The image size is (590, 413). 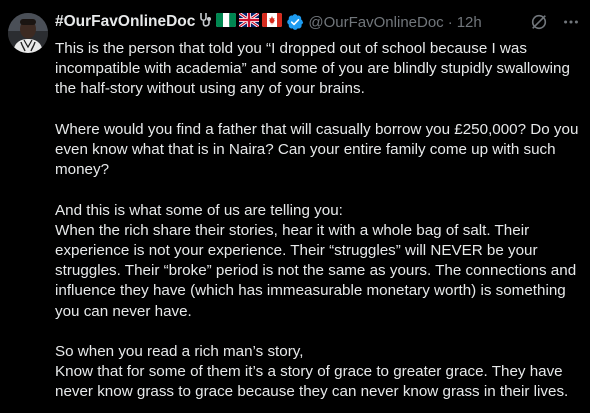 What do you see at coordinates (555, 22) in the screenshot?
I see `header-actions` at bounding box center [555, 22].